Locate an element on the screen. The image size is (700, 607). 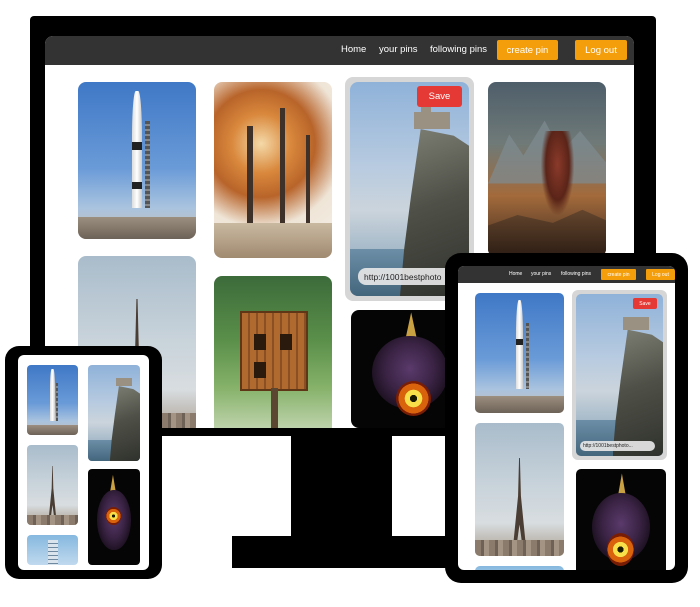
pin-card-autumn is located at coordinates (273, 170).